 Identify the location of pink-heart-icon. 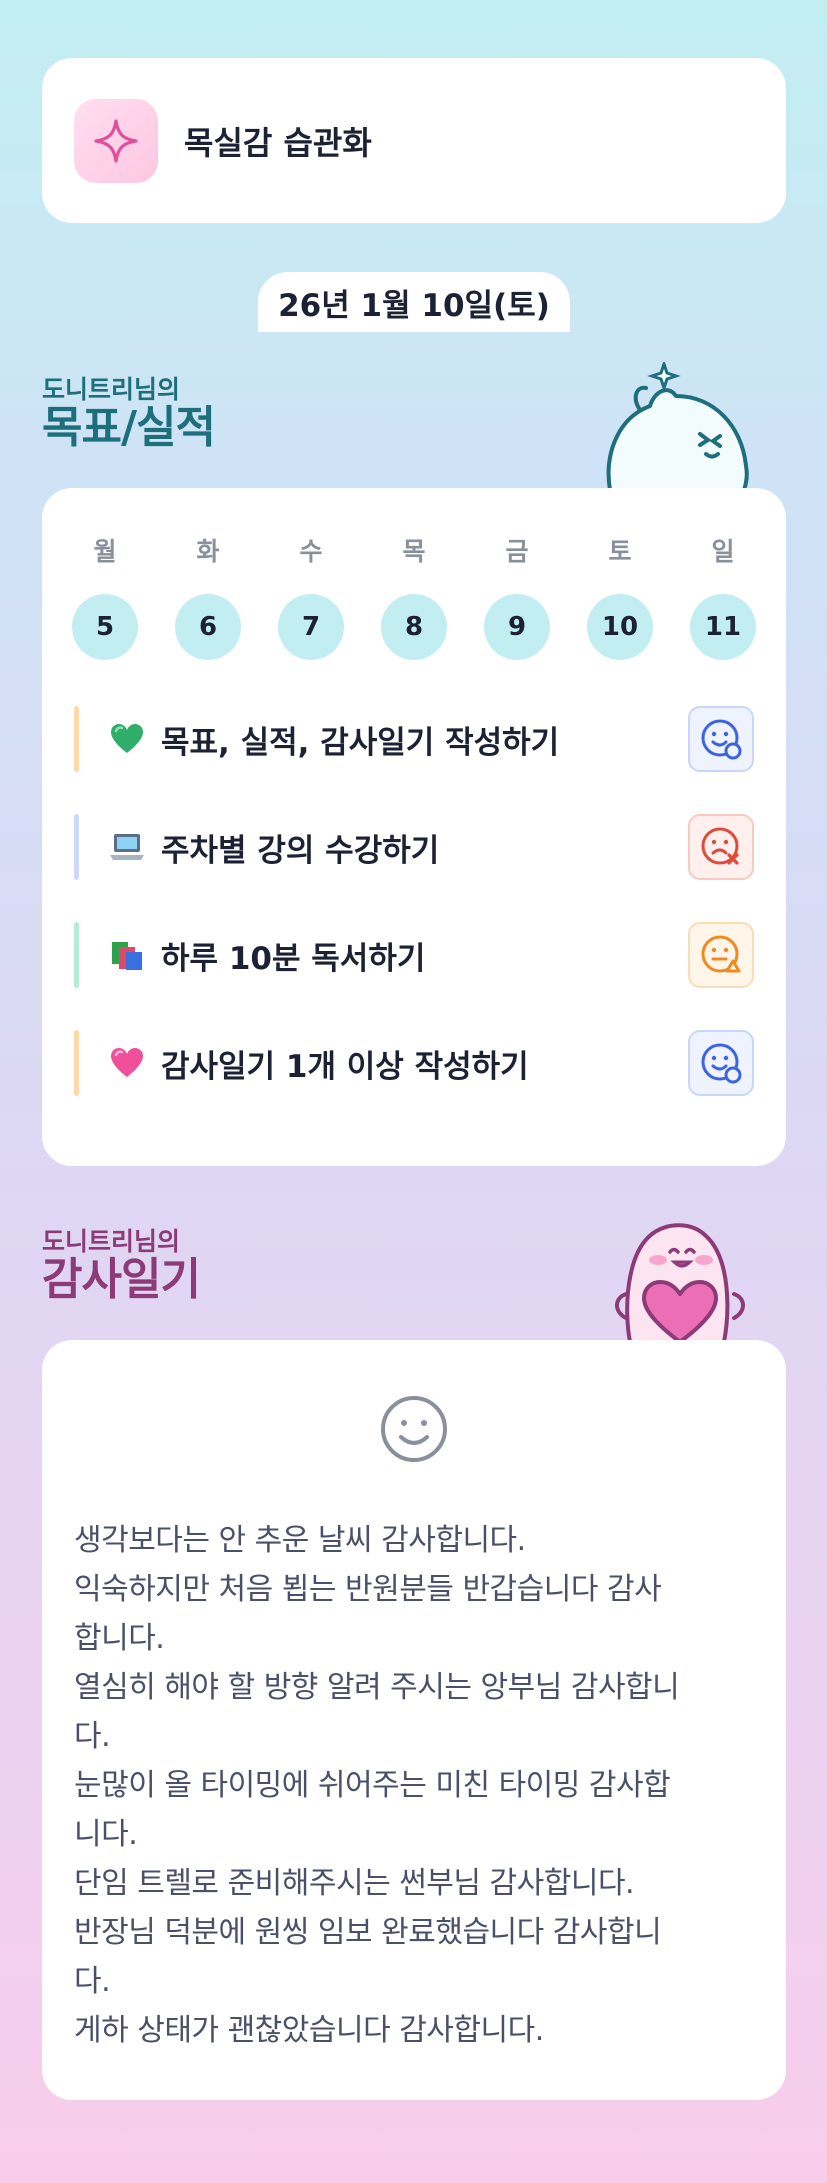
(127, 1063).